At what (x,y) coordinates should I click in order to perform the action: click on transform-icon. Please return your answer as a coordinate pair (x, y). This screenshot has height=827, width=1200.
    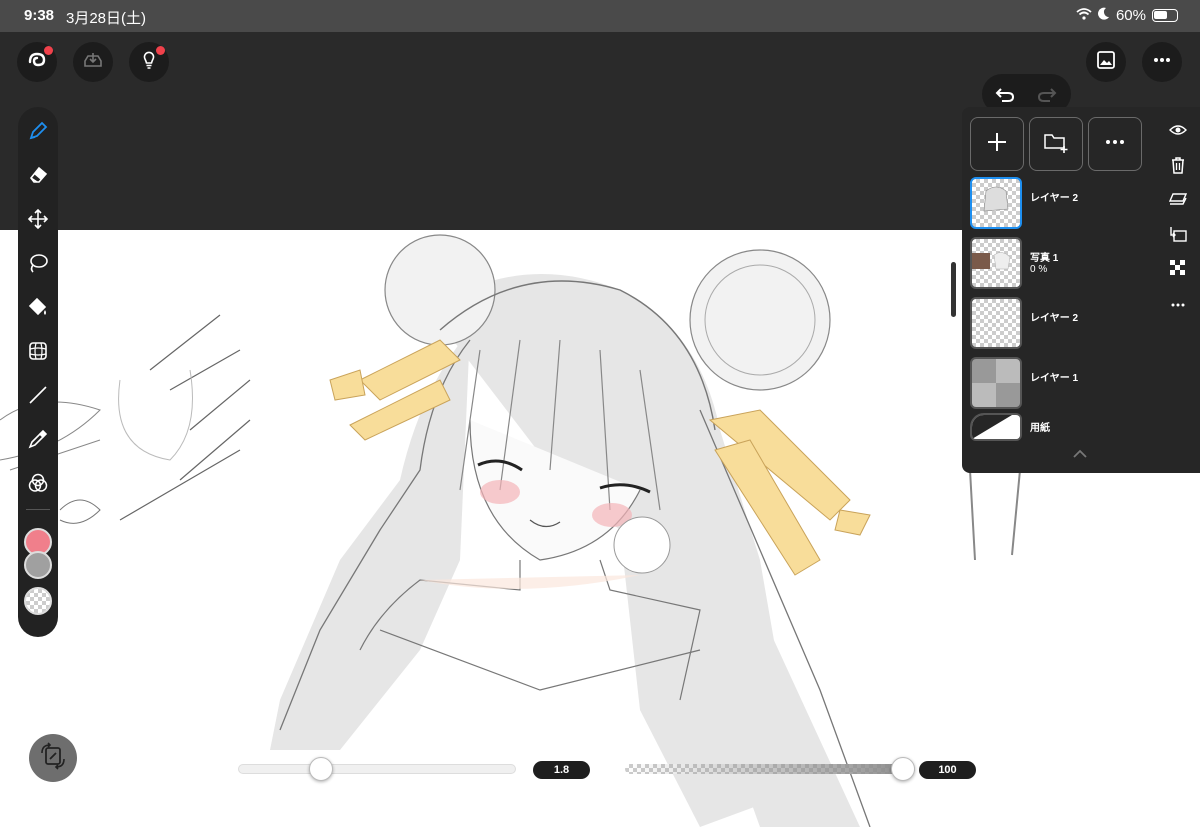
    Looking at the image, I should click on (38, 353).